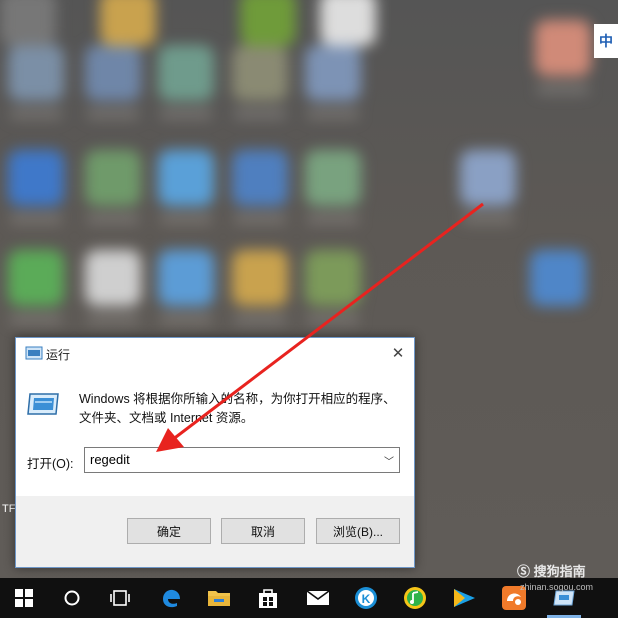  Describe the element at coordinates (559, 571) in the screenshot. I see `watermark-text: 搜狗指南` at that location.